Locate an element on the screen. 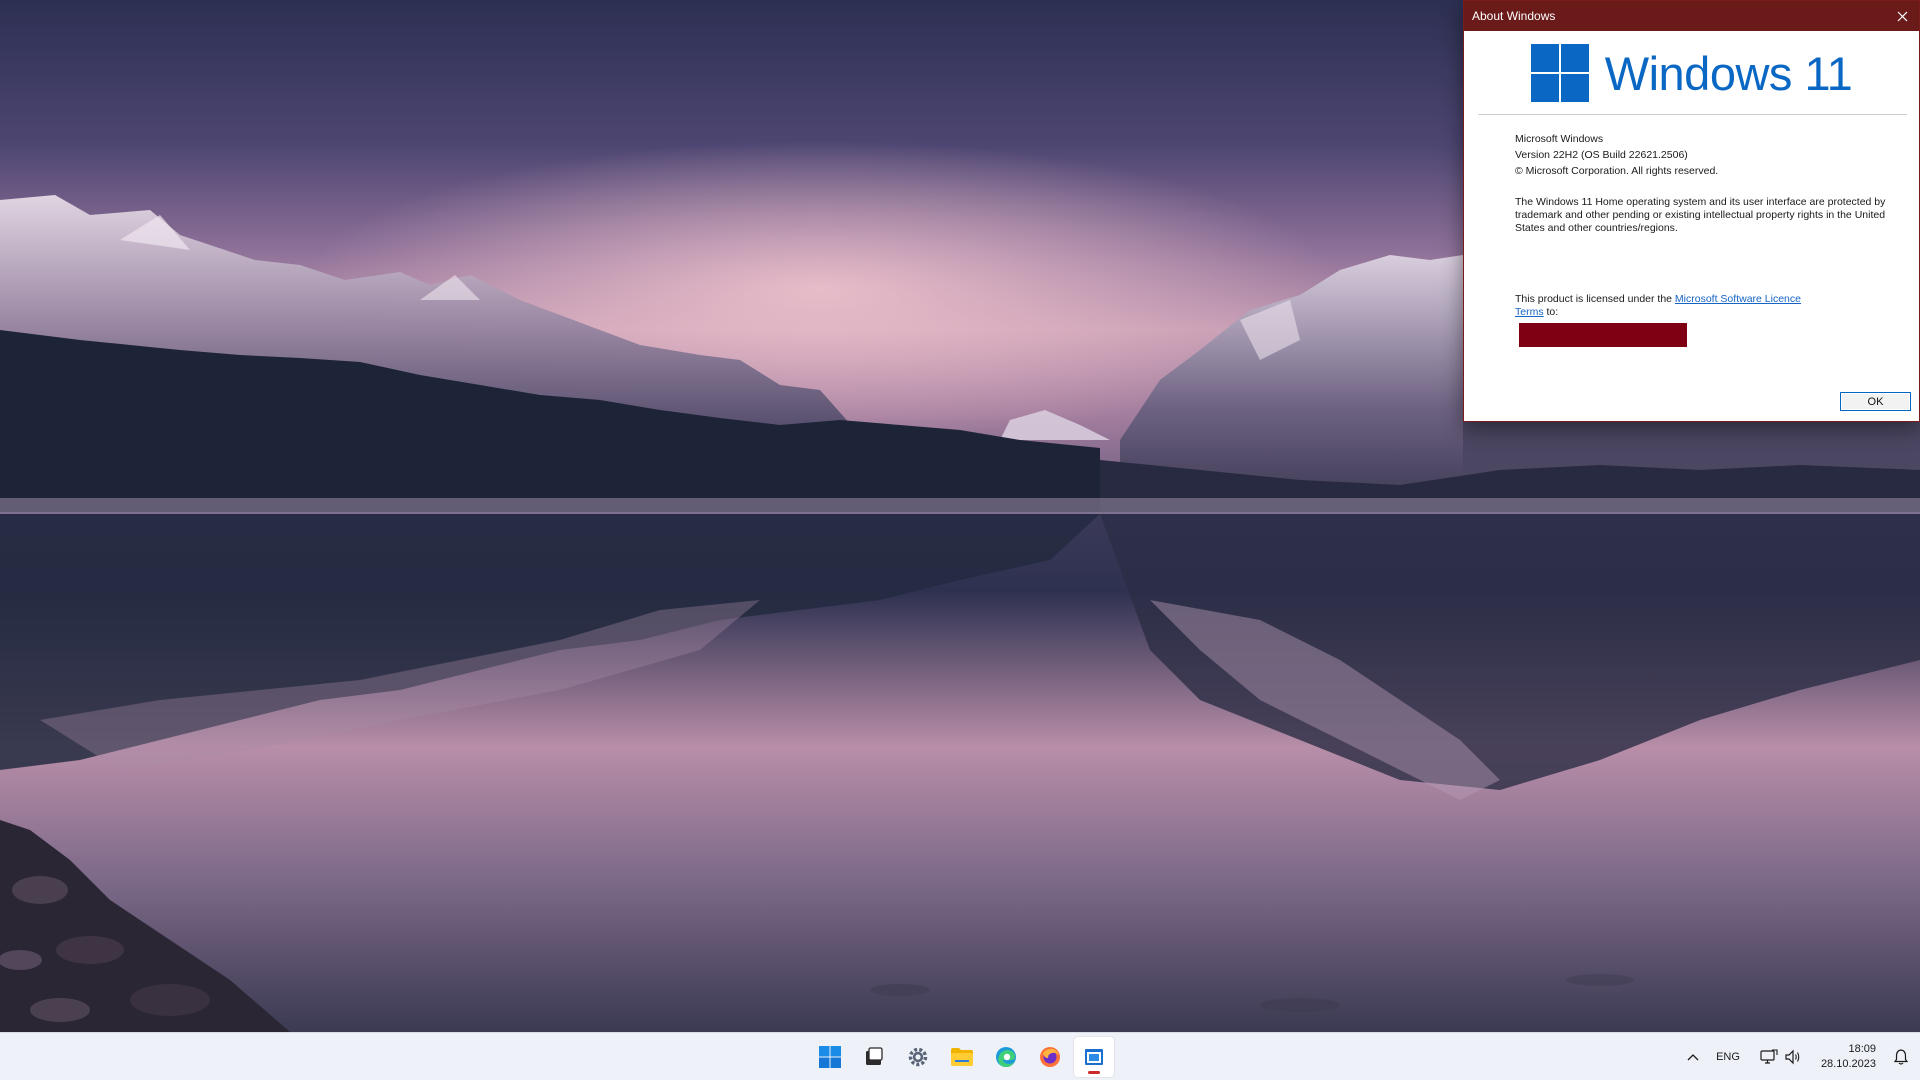 This screenshot has width=1920, height=1081. bell-icon is located at coordinates (1901, 1057).